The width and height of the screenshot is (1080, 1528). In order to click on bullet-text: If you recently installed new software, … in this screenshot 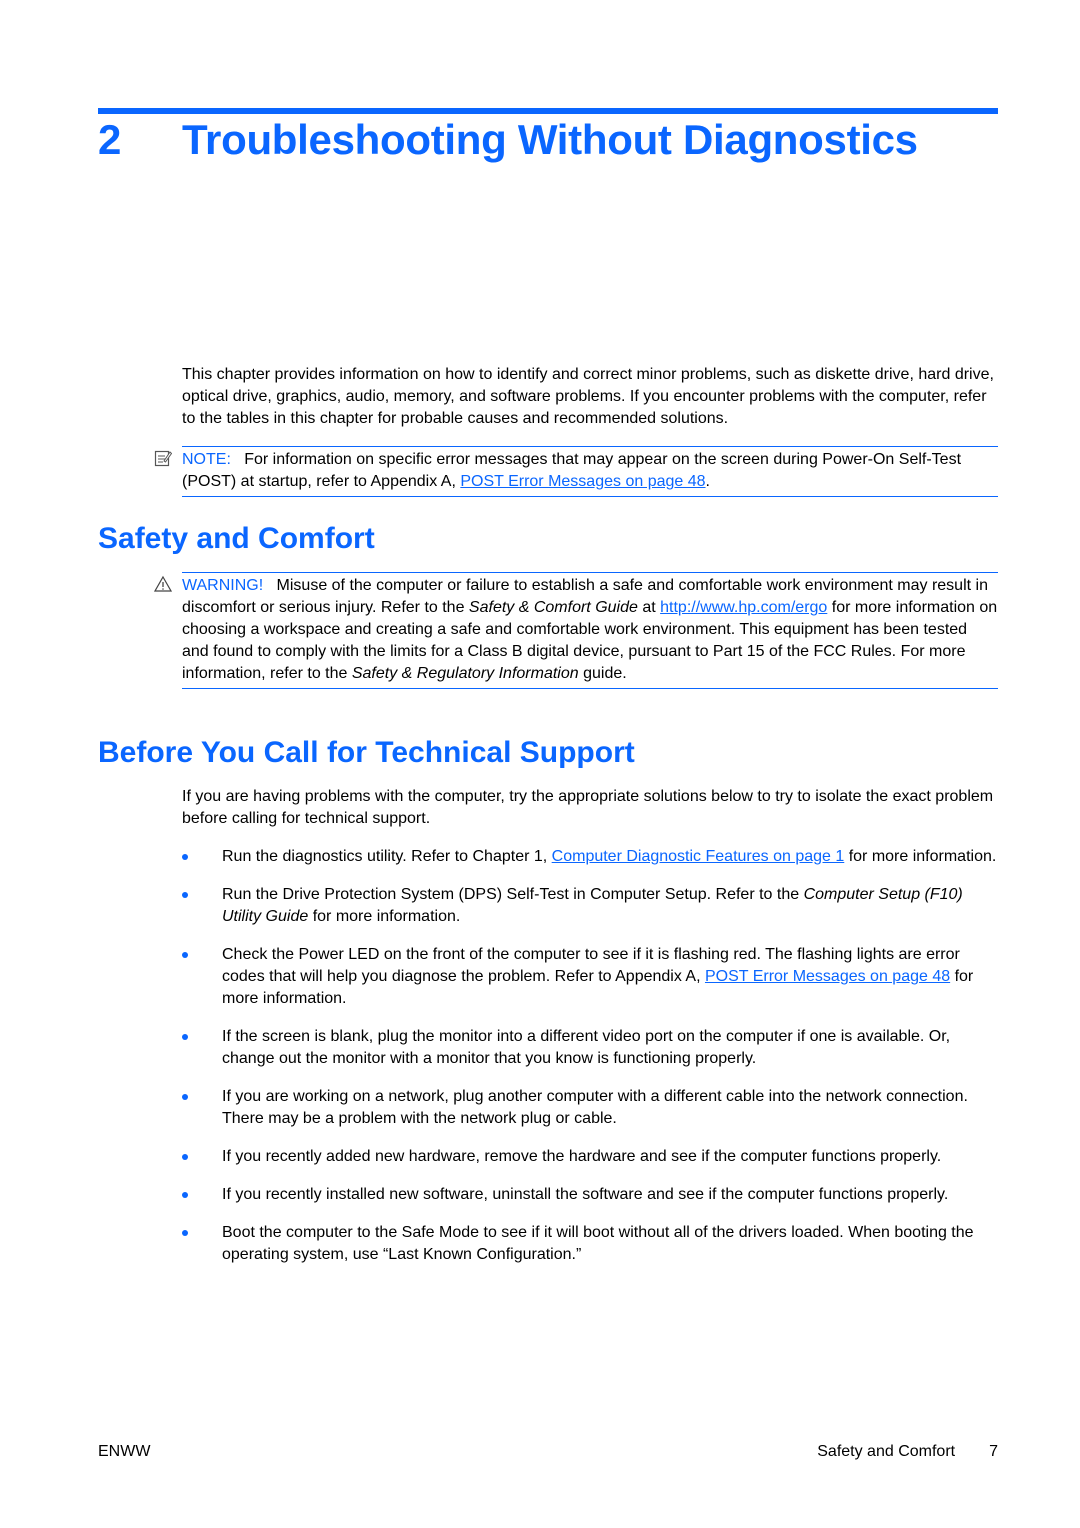, I will do `click(585, 1194)`.